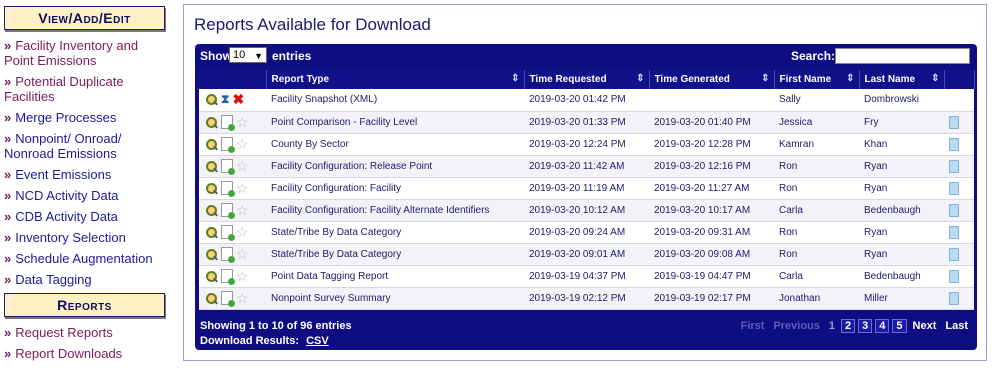 The image size is (995, 368). I want to click on pagination-last: Last, so click(956, 326).